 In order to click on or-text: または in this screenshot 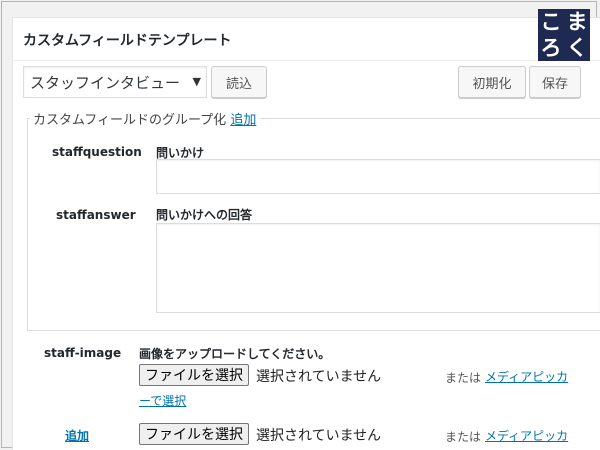, I will do `click(463, 378)`.